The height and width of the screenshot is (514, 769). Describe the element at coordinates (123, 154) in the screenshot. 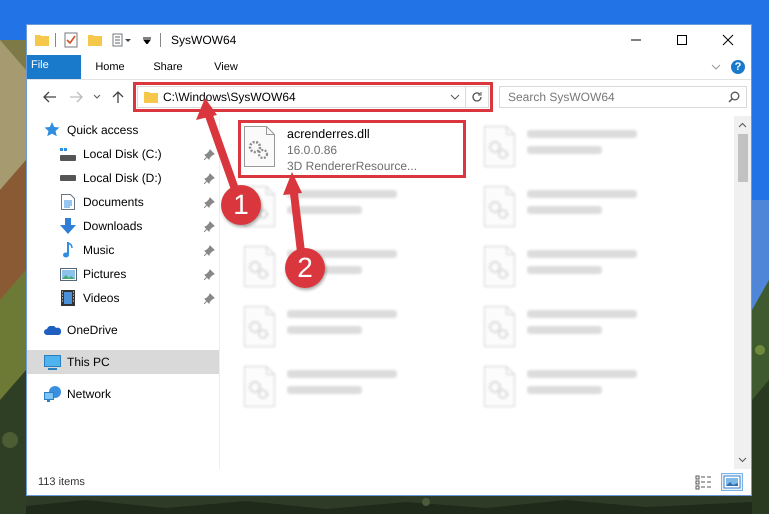

I see `nav-item: Local Disk (C:)` at that location.